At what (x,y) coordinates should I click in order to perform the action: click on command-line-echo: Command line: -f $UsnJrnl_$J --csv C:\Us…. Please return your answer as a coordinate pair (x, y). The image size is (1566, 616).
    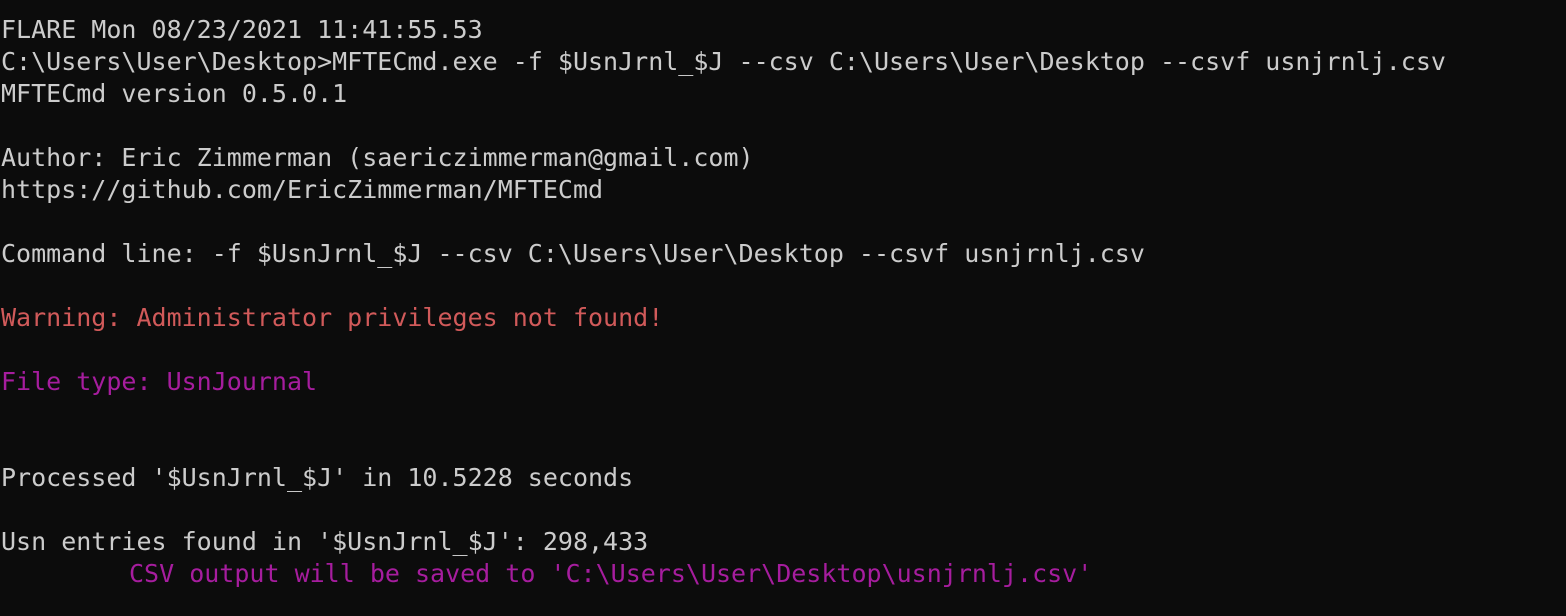
    Looking at the image, I should click on (573, 253).